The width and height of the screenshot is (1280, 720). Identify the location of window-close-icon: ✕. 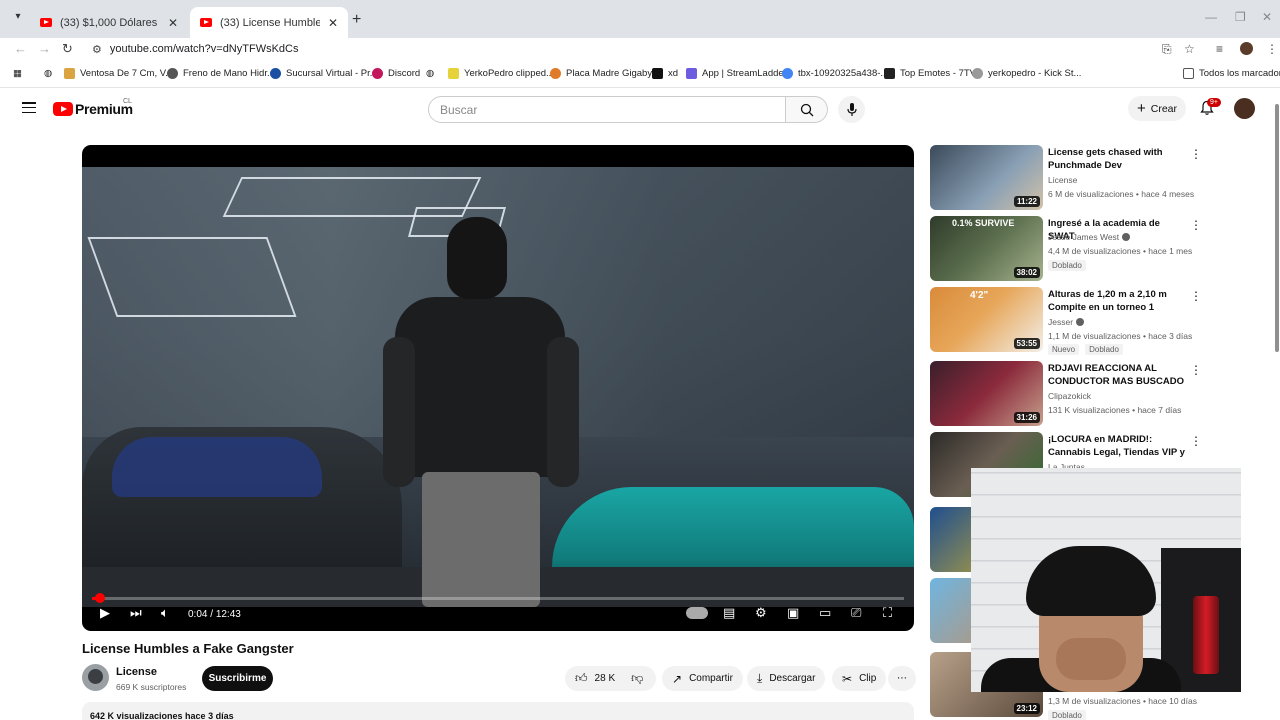
(1267, 17).